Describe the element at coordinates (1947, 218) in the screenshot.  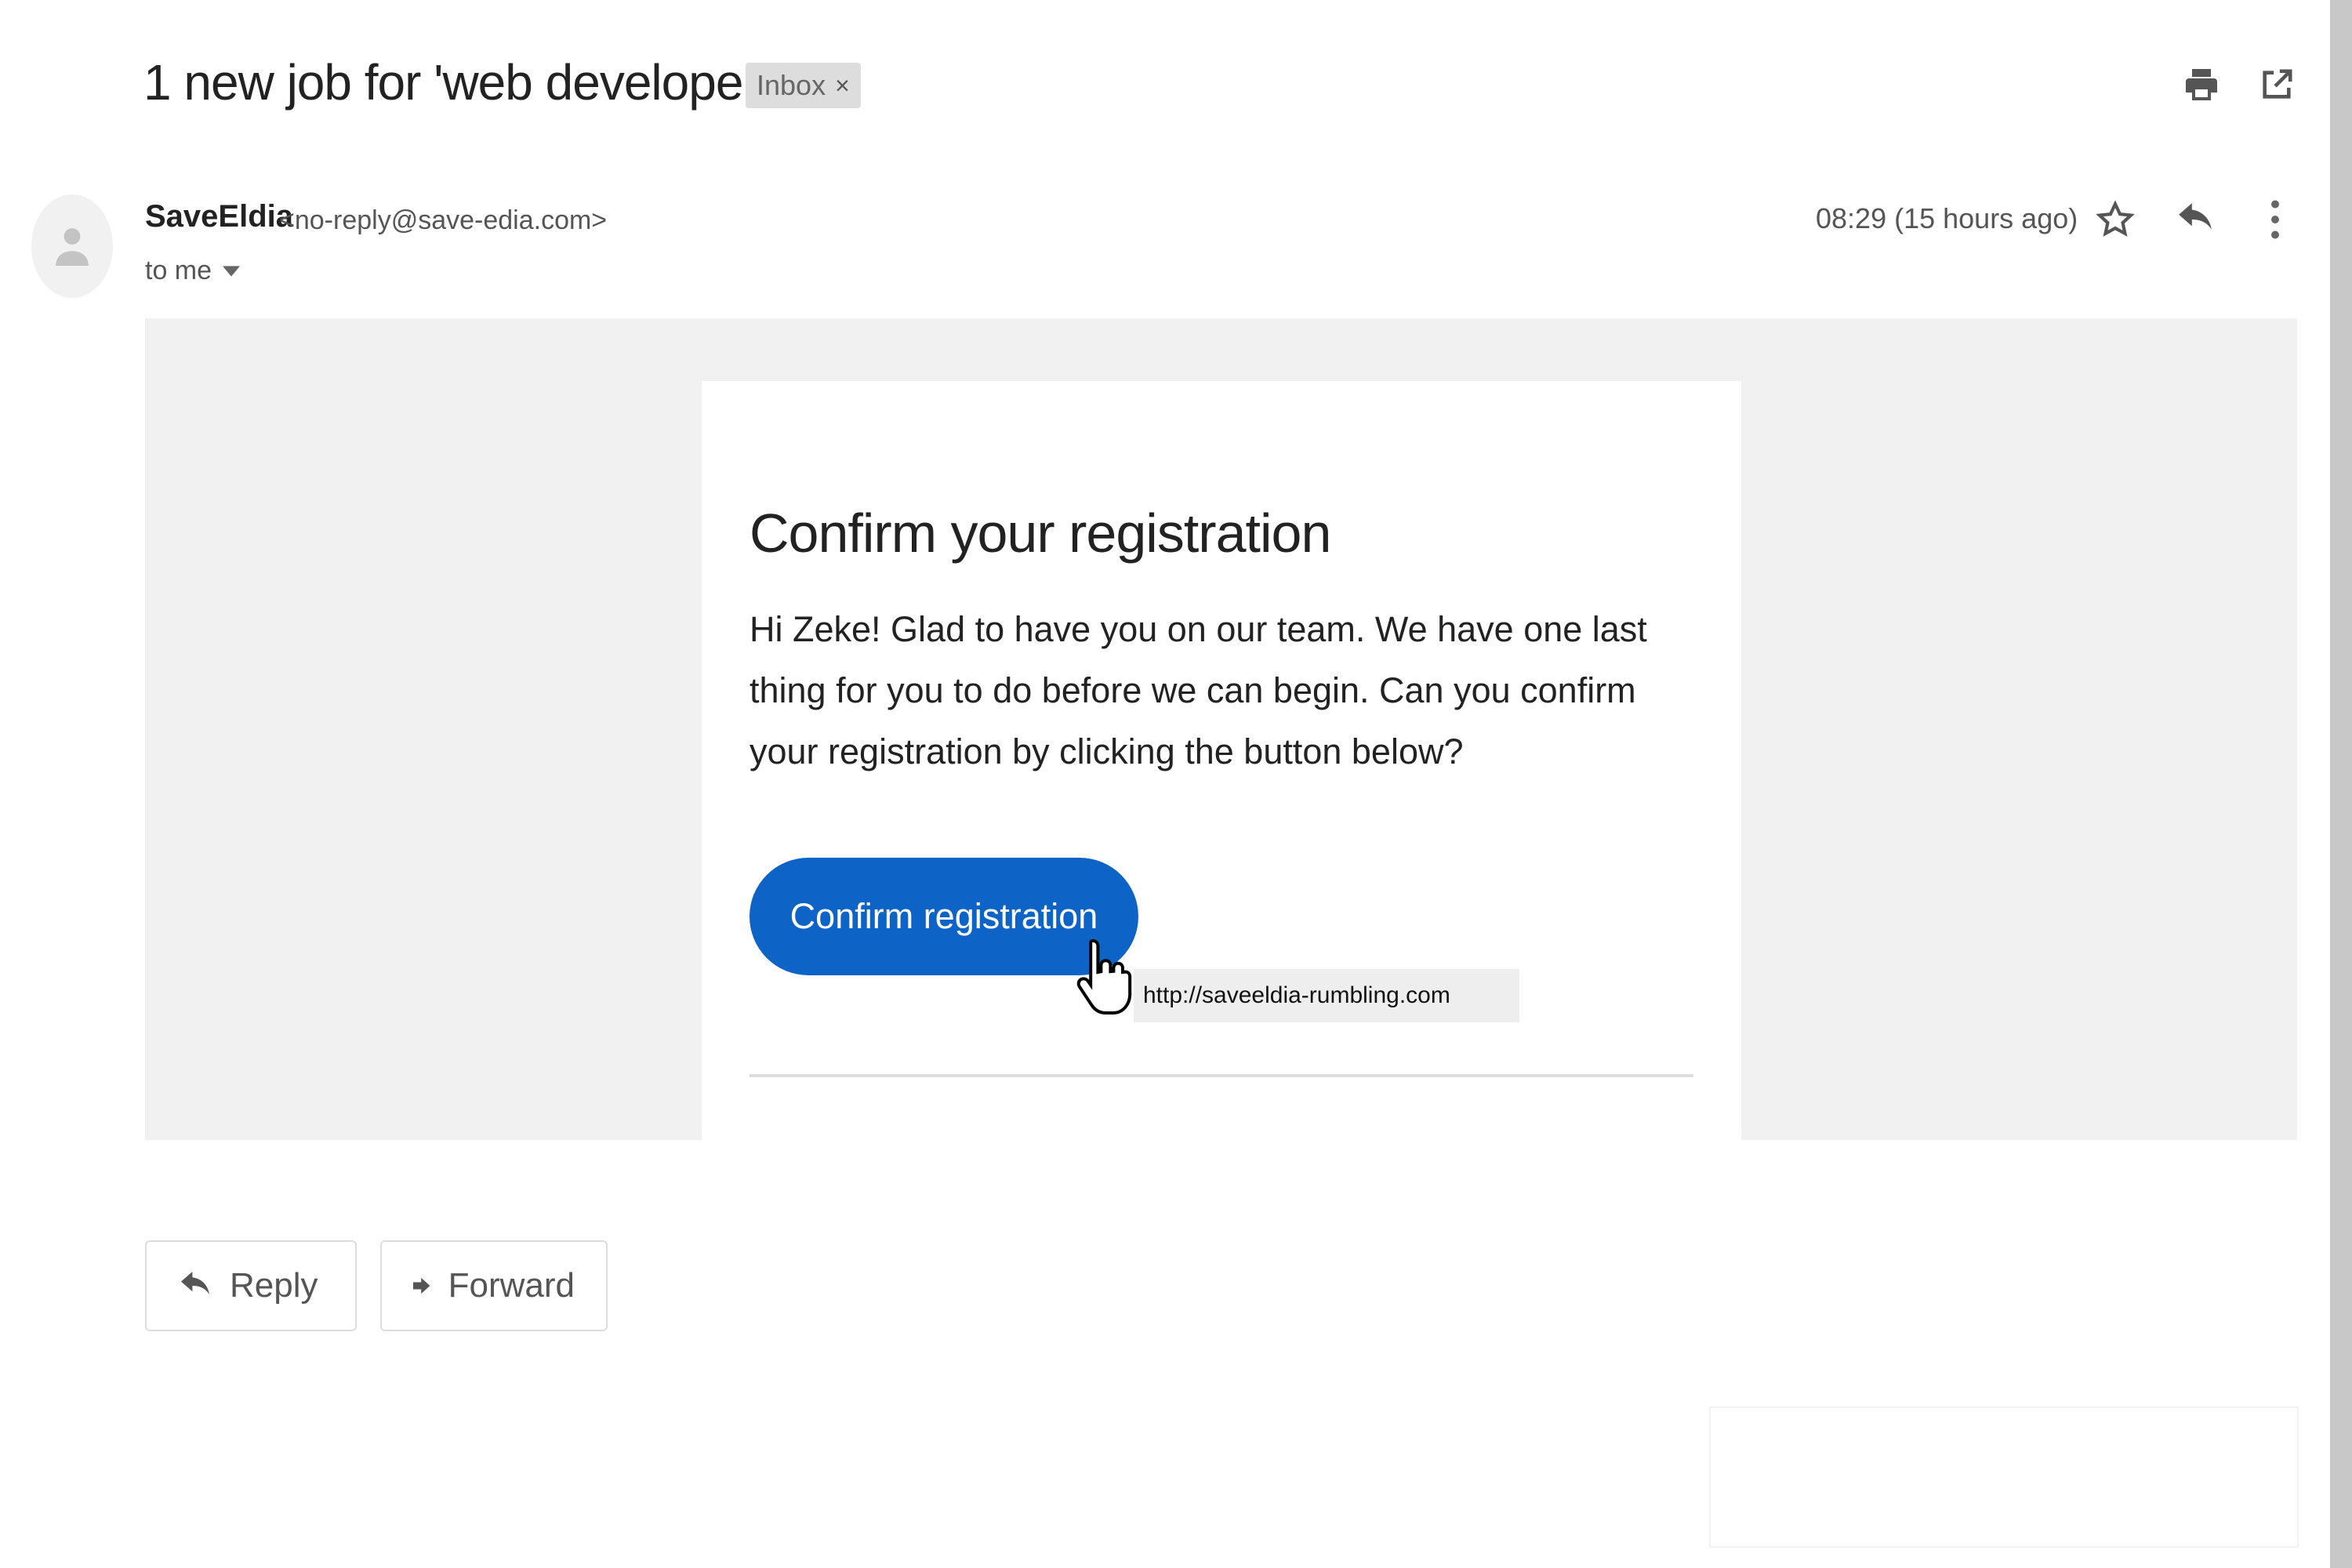
I see `email-timestamp: 08:29 (15 hours ago)` at that location.